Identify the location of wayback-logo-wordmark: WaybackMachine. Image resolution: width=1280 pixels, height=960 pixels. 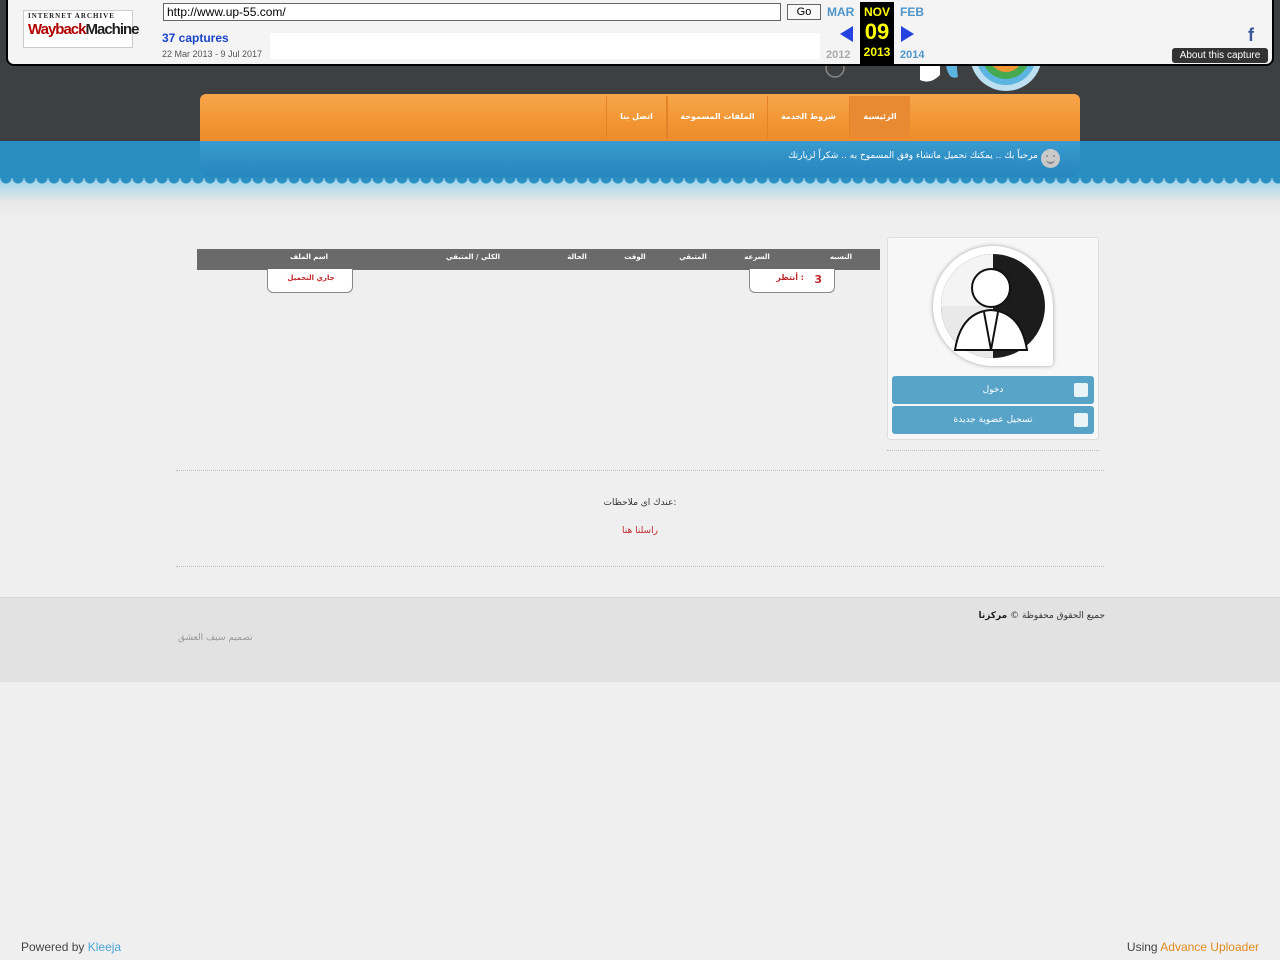
(84, 29).